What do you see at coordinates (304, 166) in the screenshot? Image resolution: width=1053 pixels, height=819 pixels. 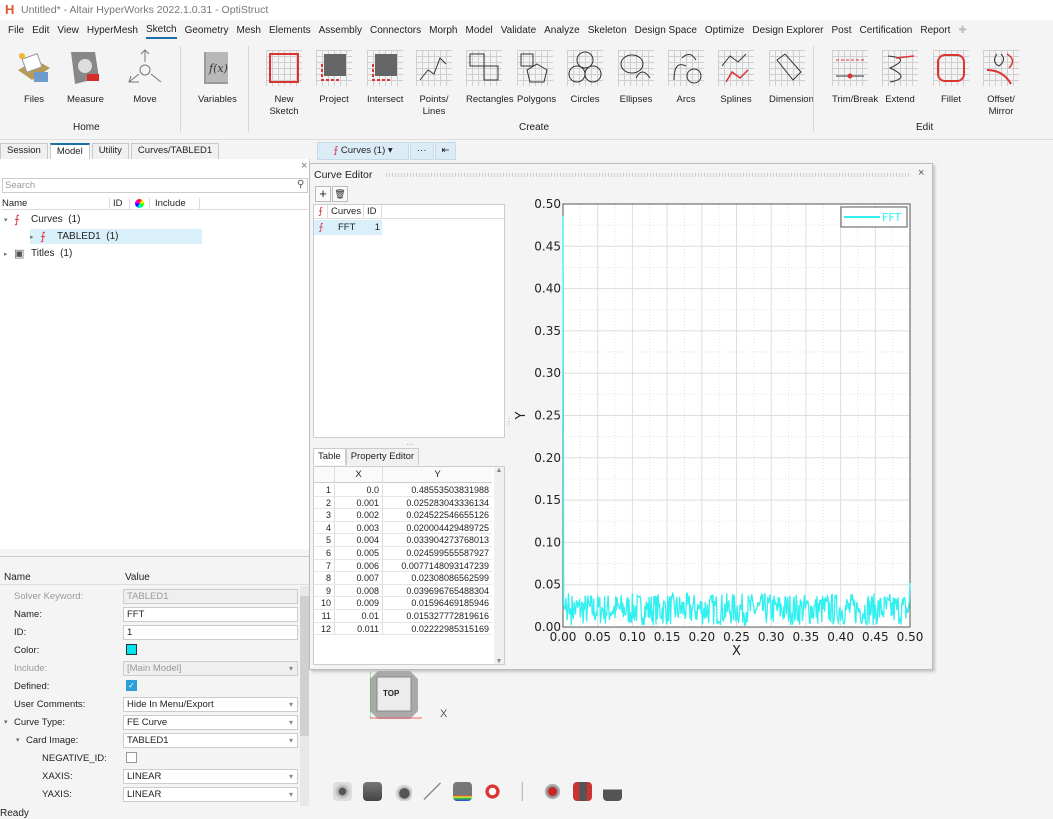 I see `close-panel-icon: ×` at bounding box center [304, 166].